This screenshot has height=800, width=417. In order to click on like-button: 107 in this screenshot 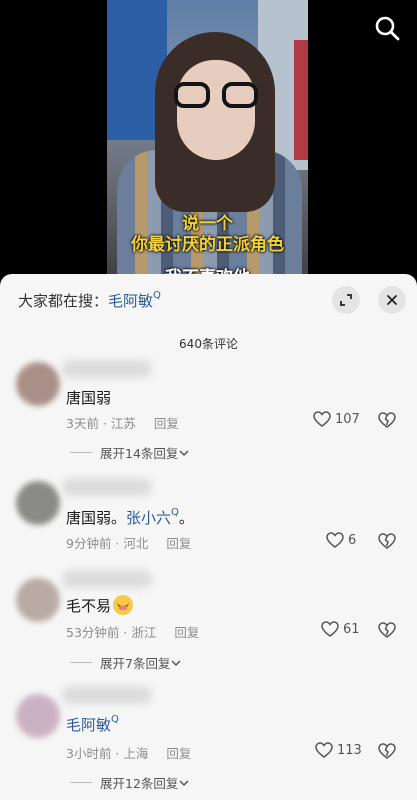, I will do `click(336, 419)`.